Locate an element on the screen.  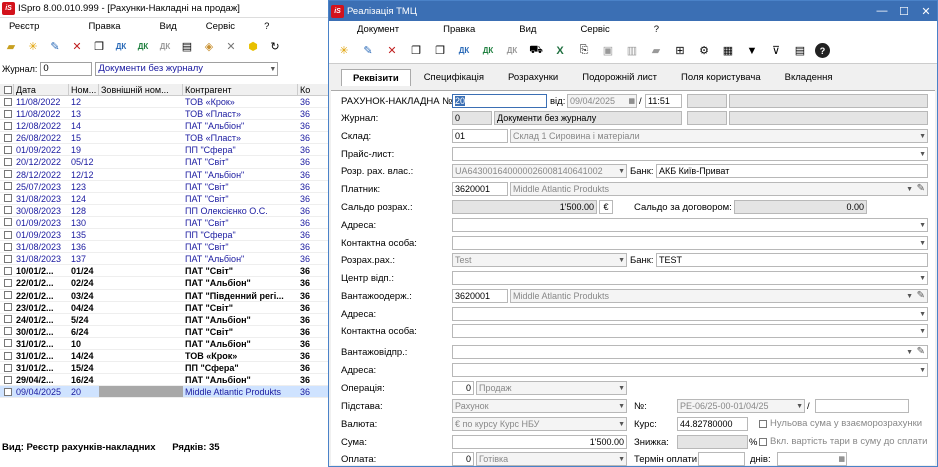
minimize-icon: — is located at coordinates (882, 11).